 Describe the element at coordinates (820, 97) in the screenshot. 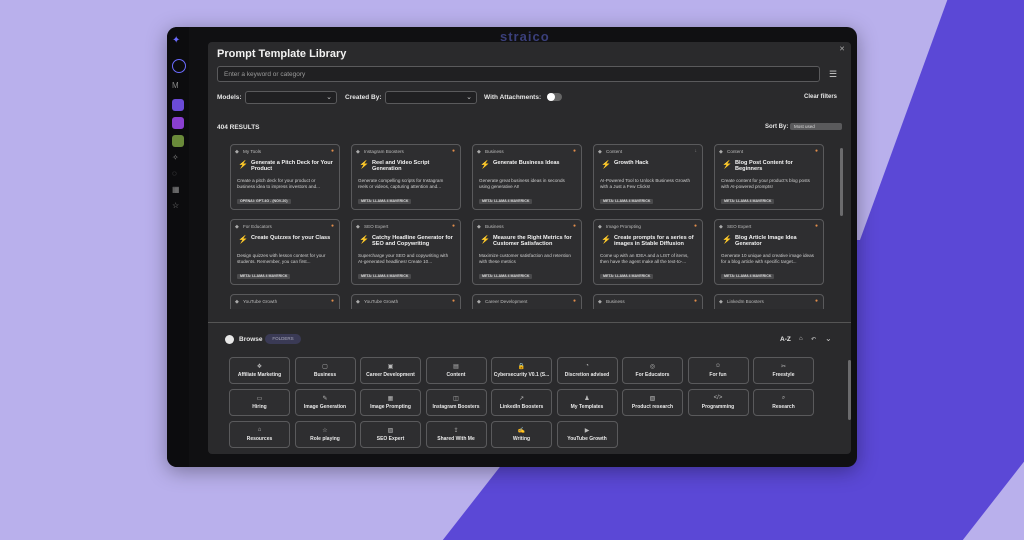

I see `clear-filters-button: Clear filters` at that location.